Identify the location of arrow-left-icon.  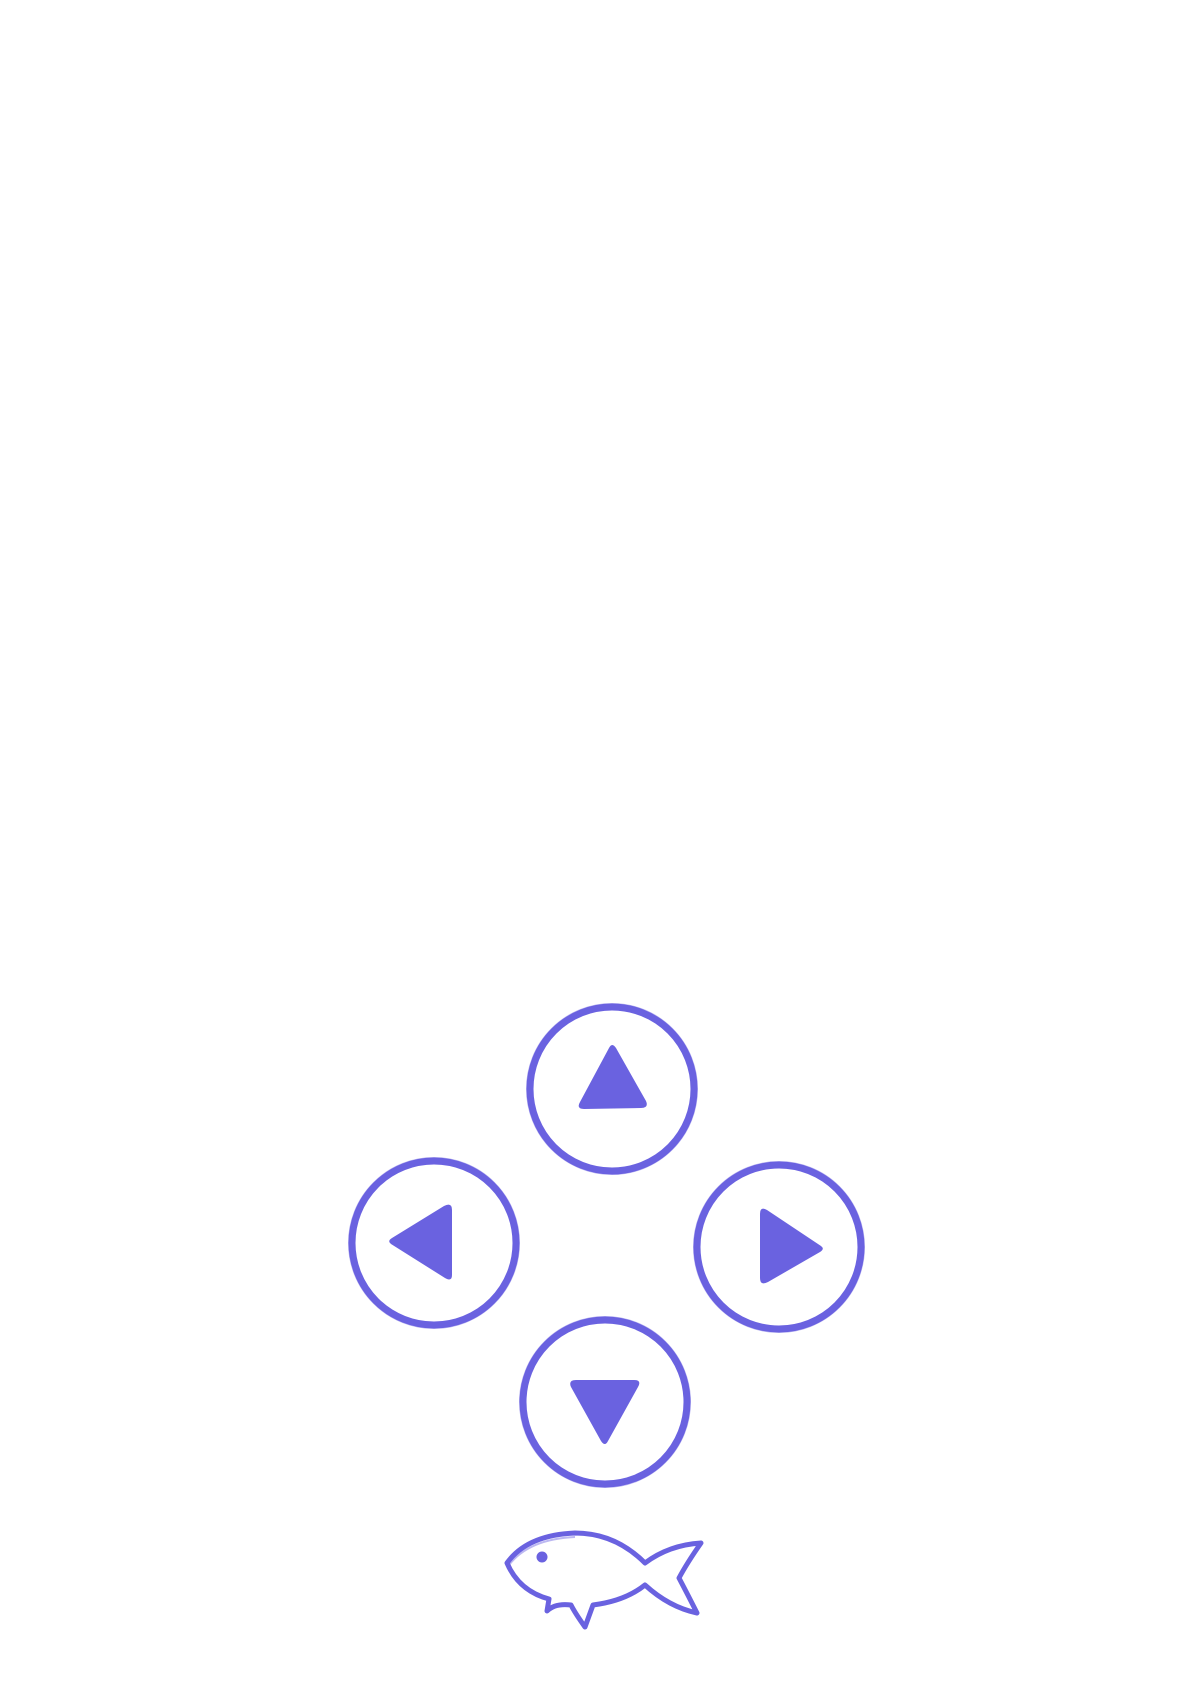
(434, 1243).